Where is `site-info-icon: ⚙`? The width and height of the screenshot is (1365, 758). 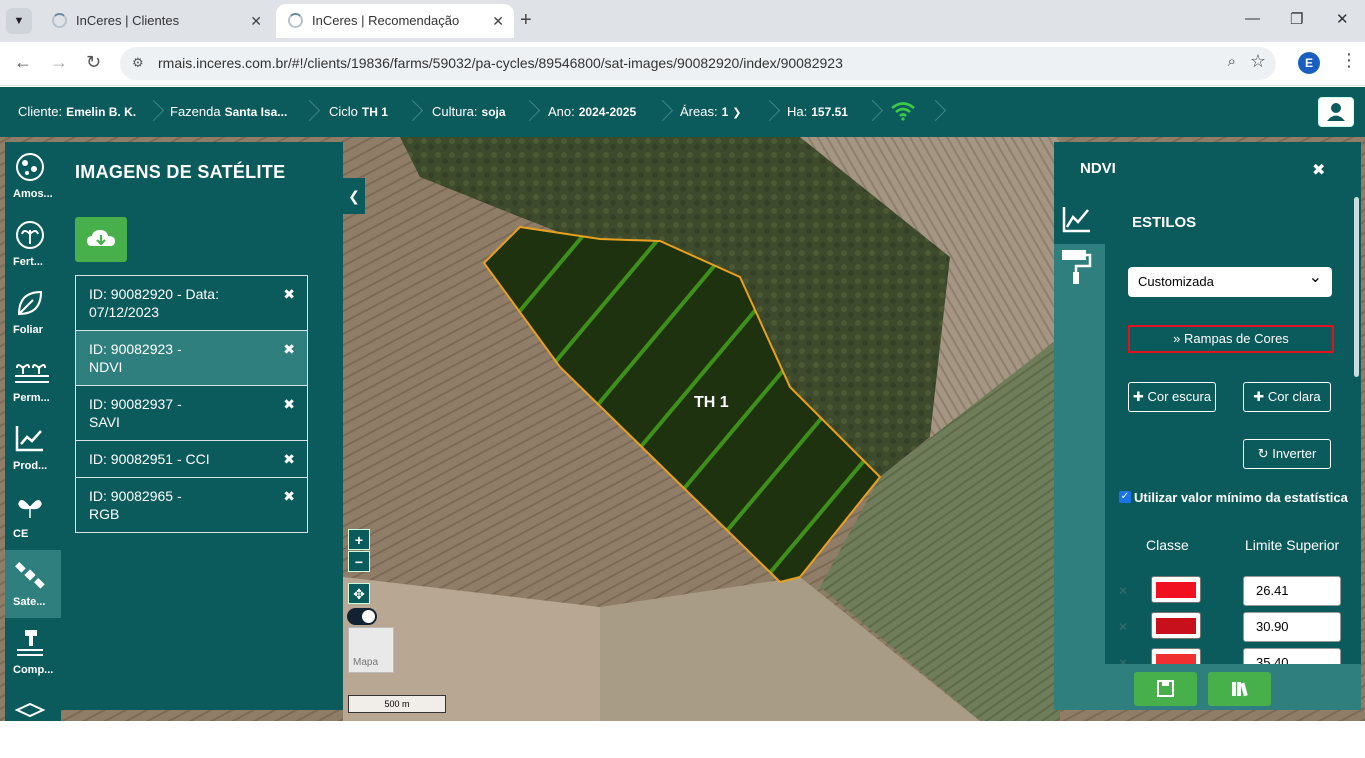
site-info-icon: ⚙ is located at coordinates (138, 63).